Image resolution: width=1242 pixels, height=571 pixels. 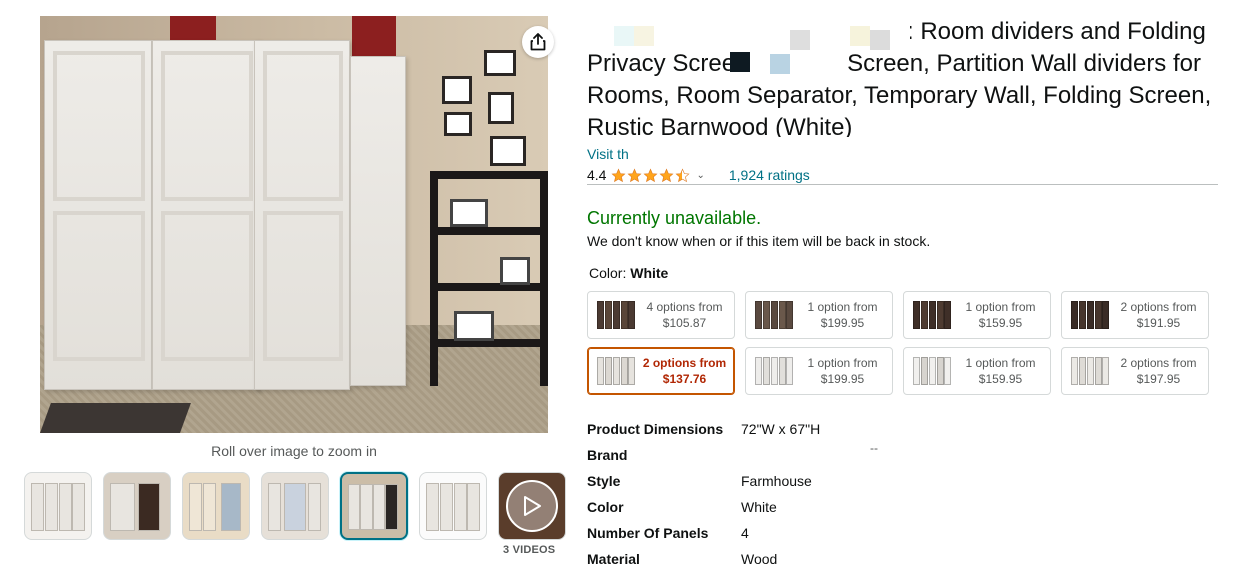 What do you see at coordinates (684, 379) in the screenshot?
I see `swatch-price: $137.76` at bounding box center [684, 379].